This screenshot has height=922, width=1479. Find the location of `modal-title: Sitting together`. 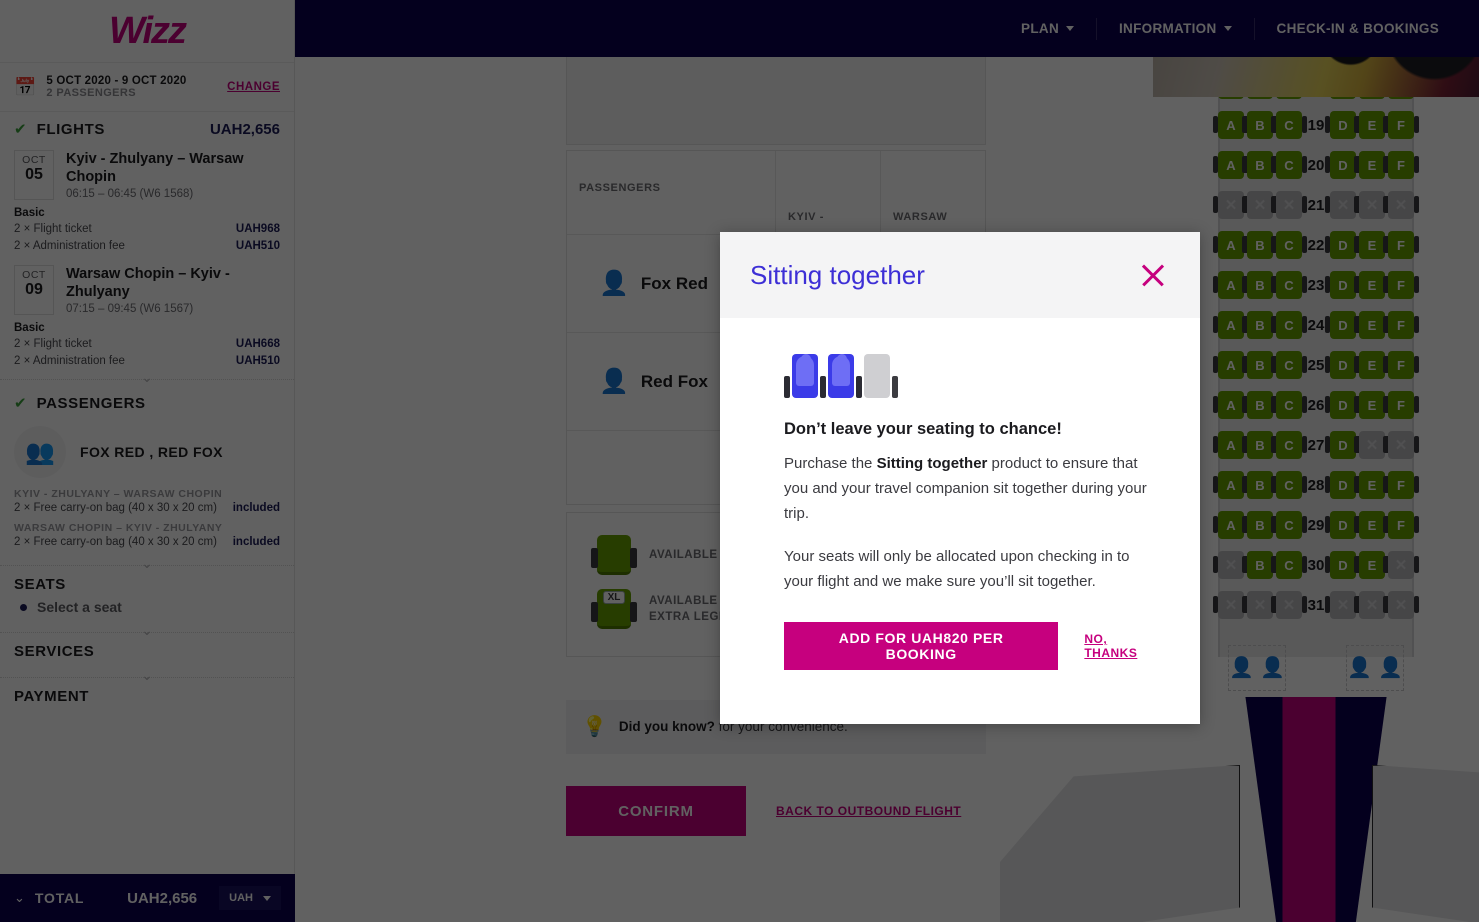

modal-title: Sitting together is located at coordinates (837, 274).